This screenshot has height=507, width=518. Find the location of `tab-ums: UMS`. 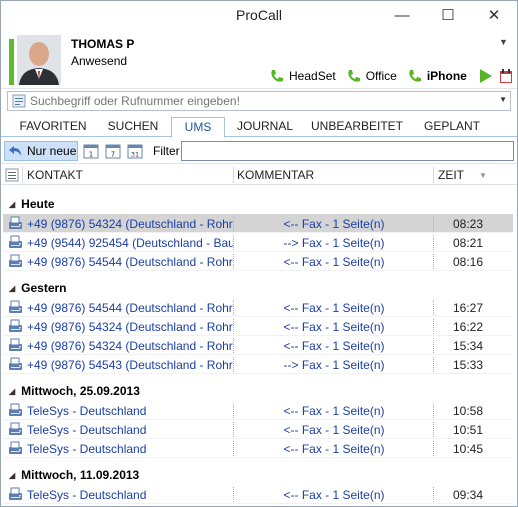

tab-ums: UMS is located at coordinates (198, 127).